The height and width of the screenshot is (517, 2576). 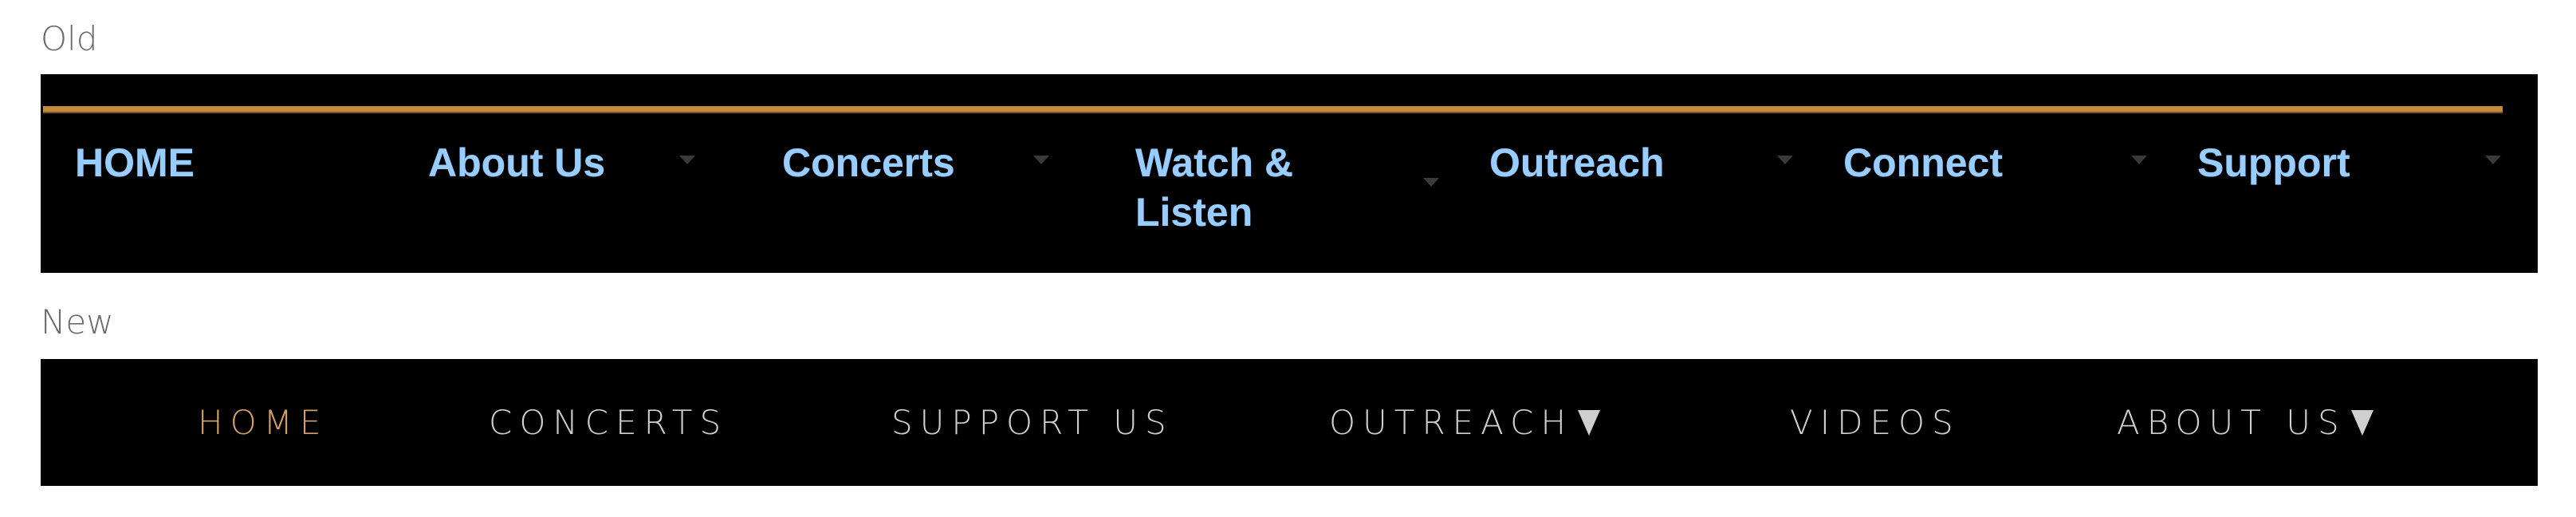 I want to click on new-nav-label: ABOUT US, so click(x=2232, y=422).